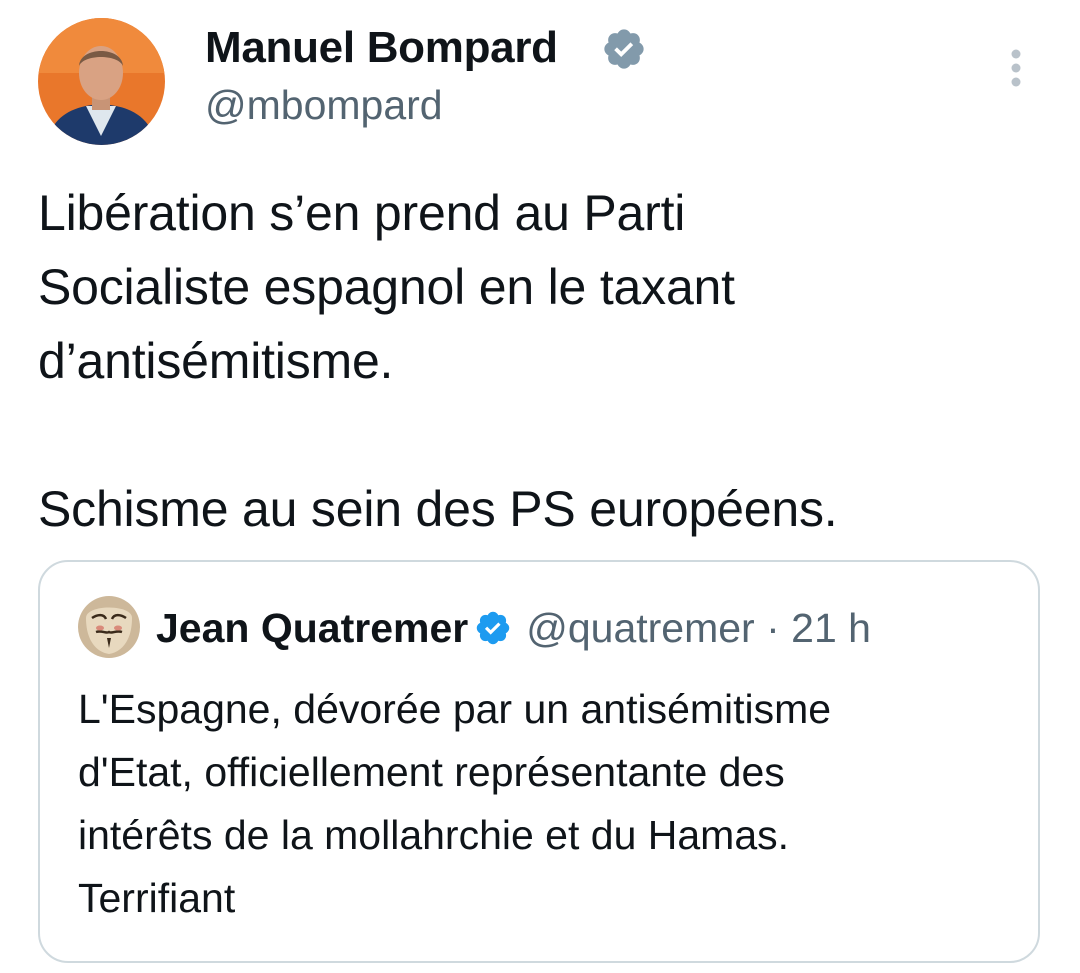  I want to click on quote-text-line: intérêts de la mollahrchie et du Hamas., so click(434, 835).